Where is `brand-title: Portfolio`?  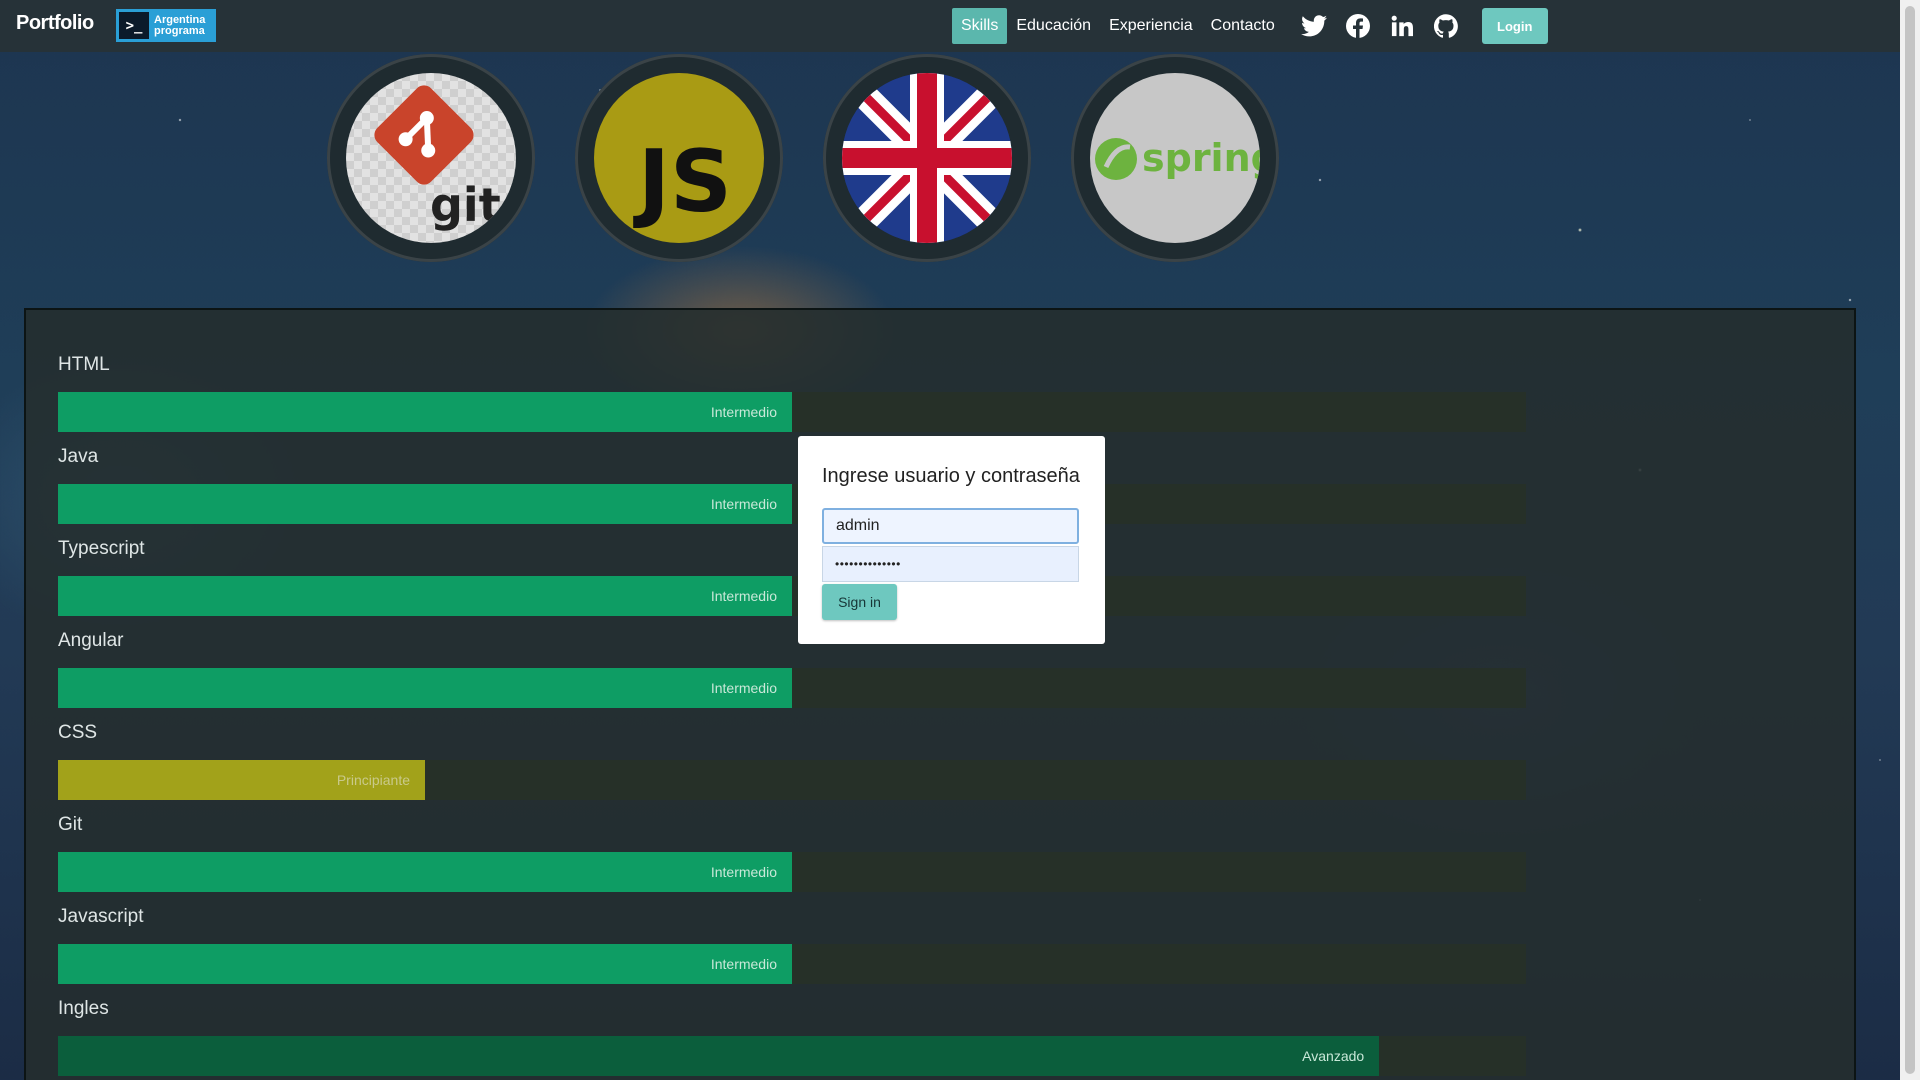 brand-title: Portfolio is located at coordinates (55, 23).